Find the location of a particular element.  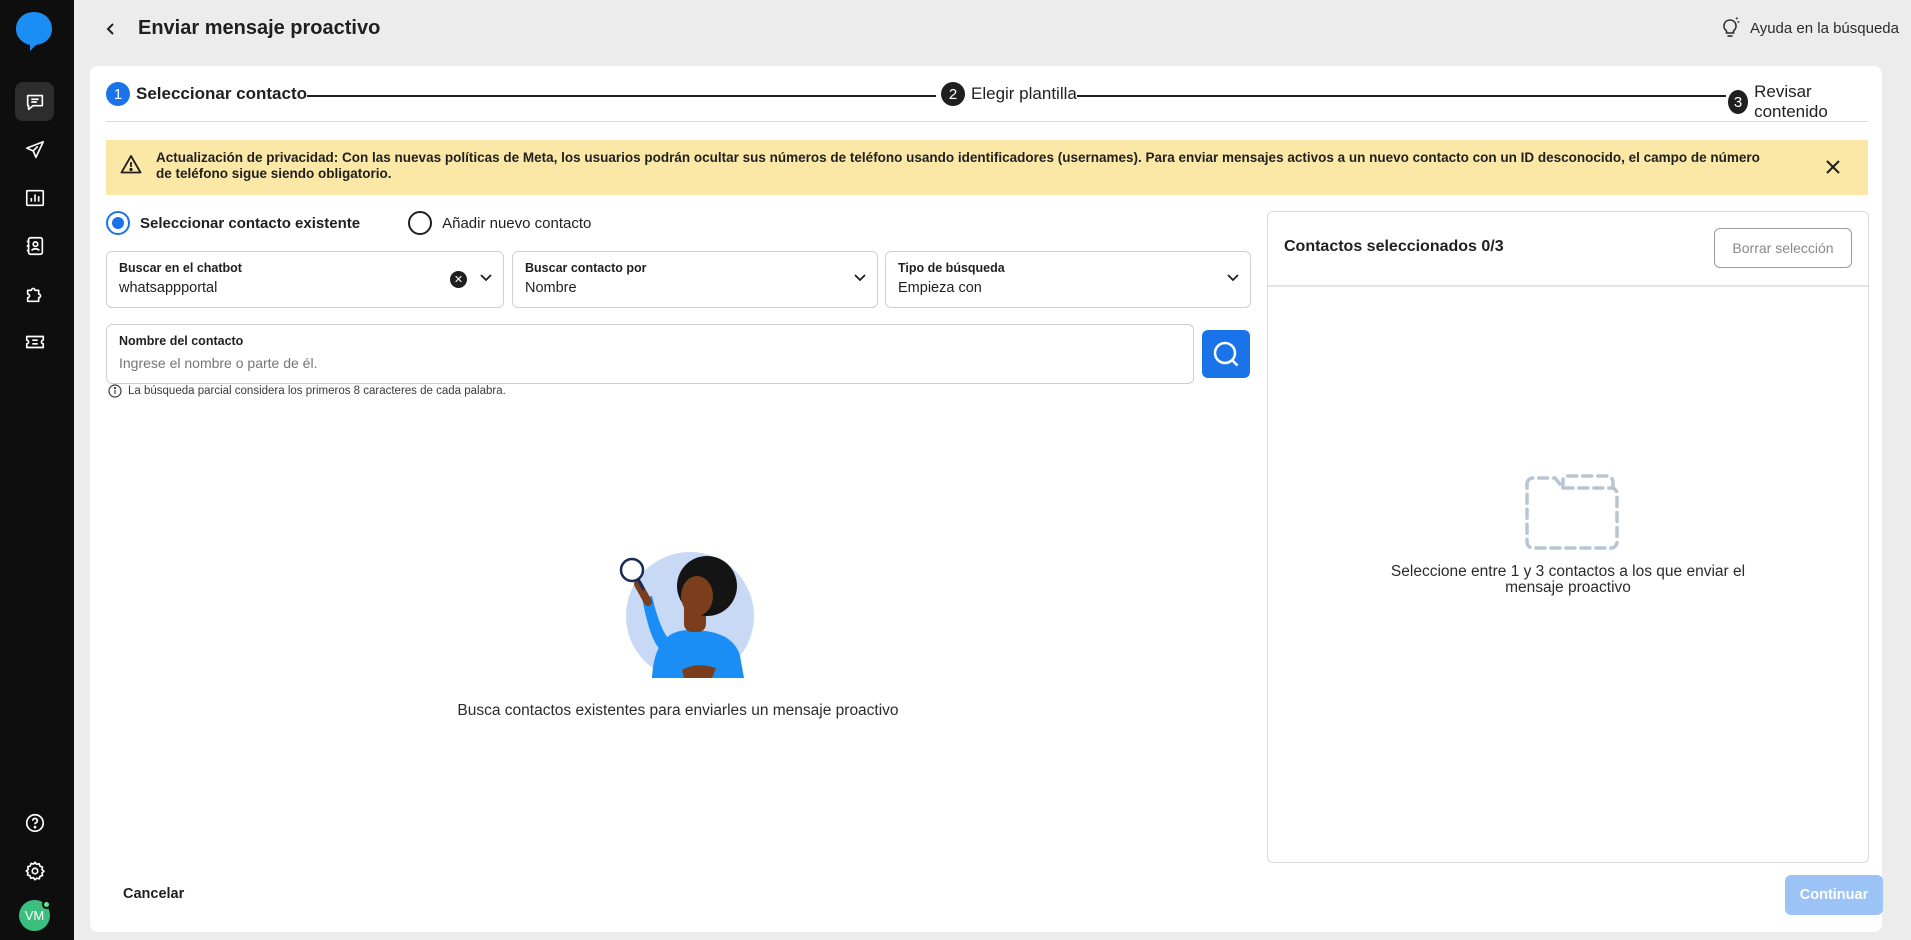

contacts-icon is located at coordinates (34, 245).